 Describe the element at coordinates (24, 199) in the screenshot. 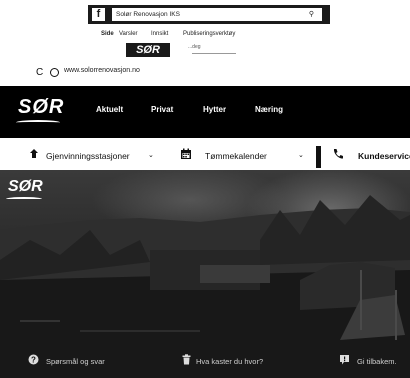

I see `hero-logo-swoosh` at that location.